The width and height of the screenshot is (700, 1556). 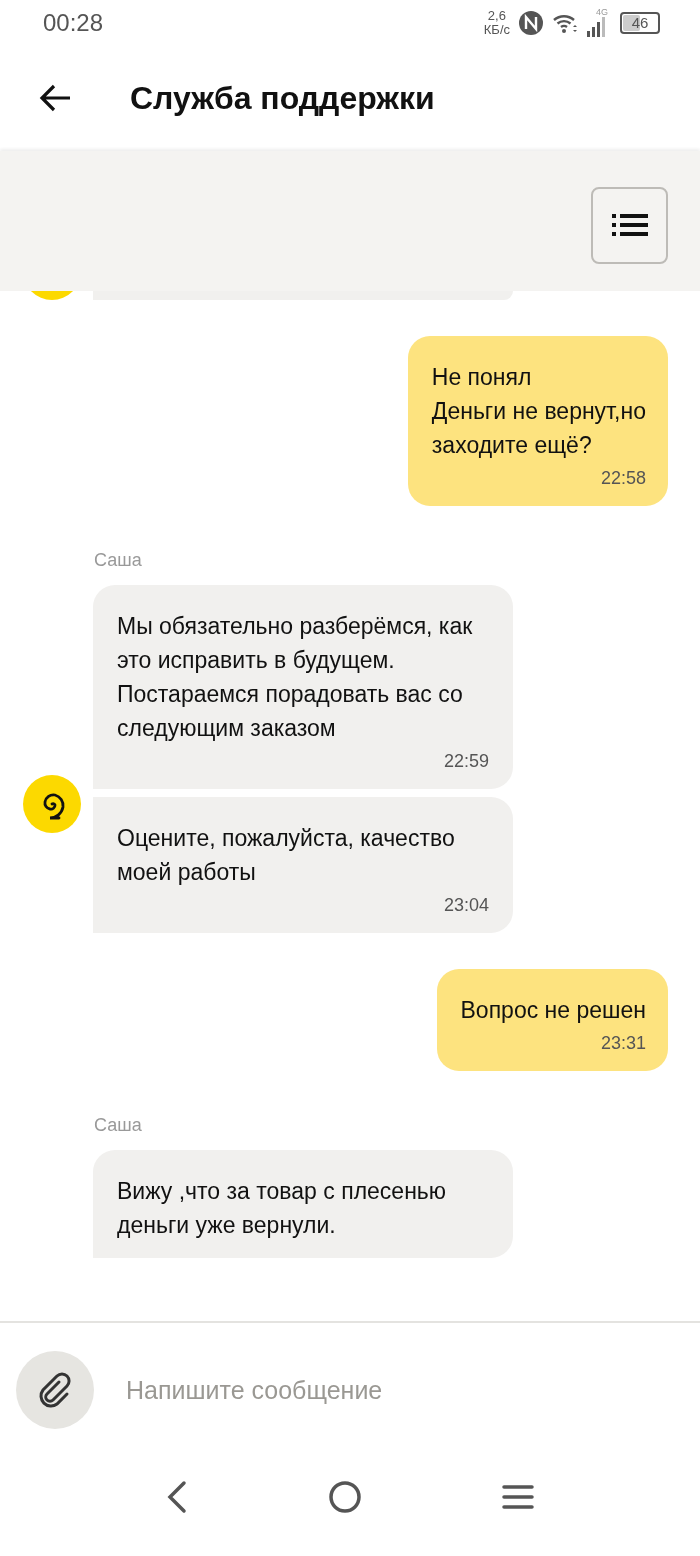 What do you see at coordinates (465, 761) in the screenshot?
I see `message-time: 22:59` at bounding box center [465, 761].